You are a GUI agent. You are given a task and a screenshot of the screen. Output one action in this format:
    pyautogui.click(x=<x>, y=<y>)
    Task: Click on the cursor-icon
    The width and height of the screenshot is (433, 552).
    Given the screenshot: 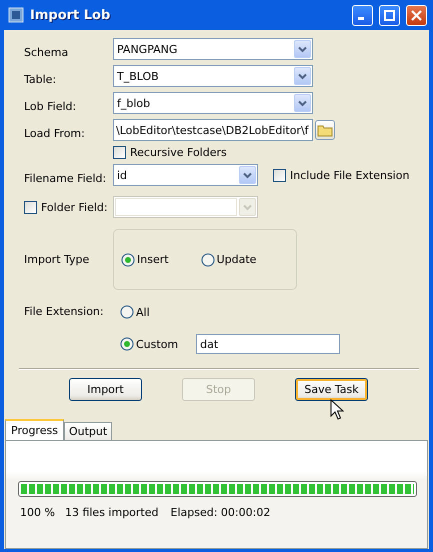 What is the action you would take?
    pyautogui.click(x=337, y=410)
    